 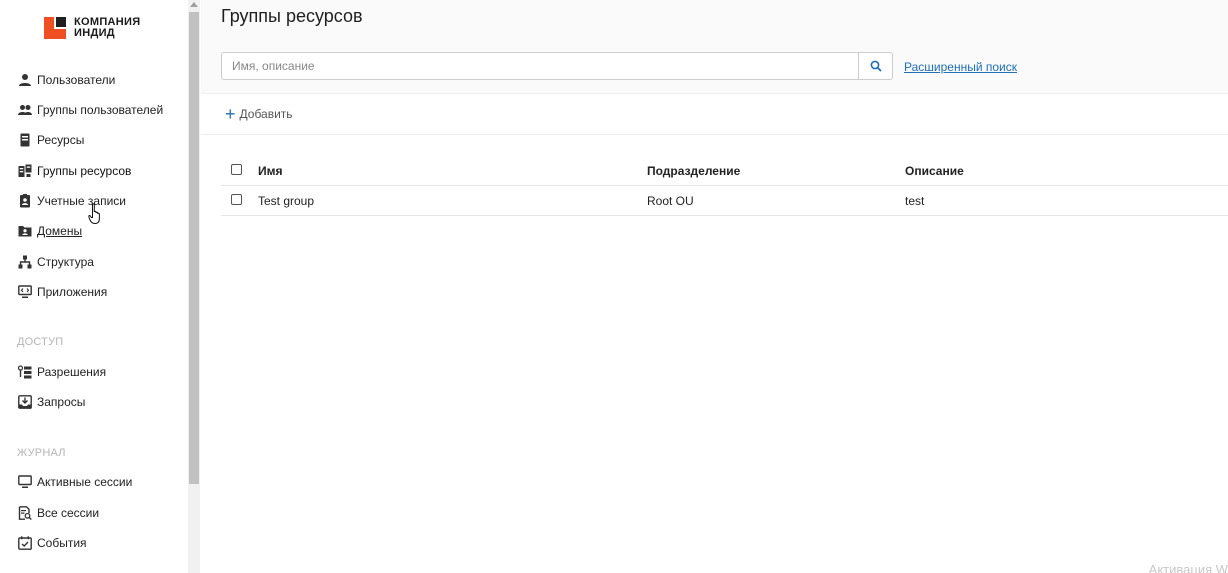 I want to click on permissions-icon, so click(x=25, y=372).